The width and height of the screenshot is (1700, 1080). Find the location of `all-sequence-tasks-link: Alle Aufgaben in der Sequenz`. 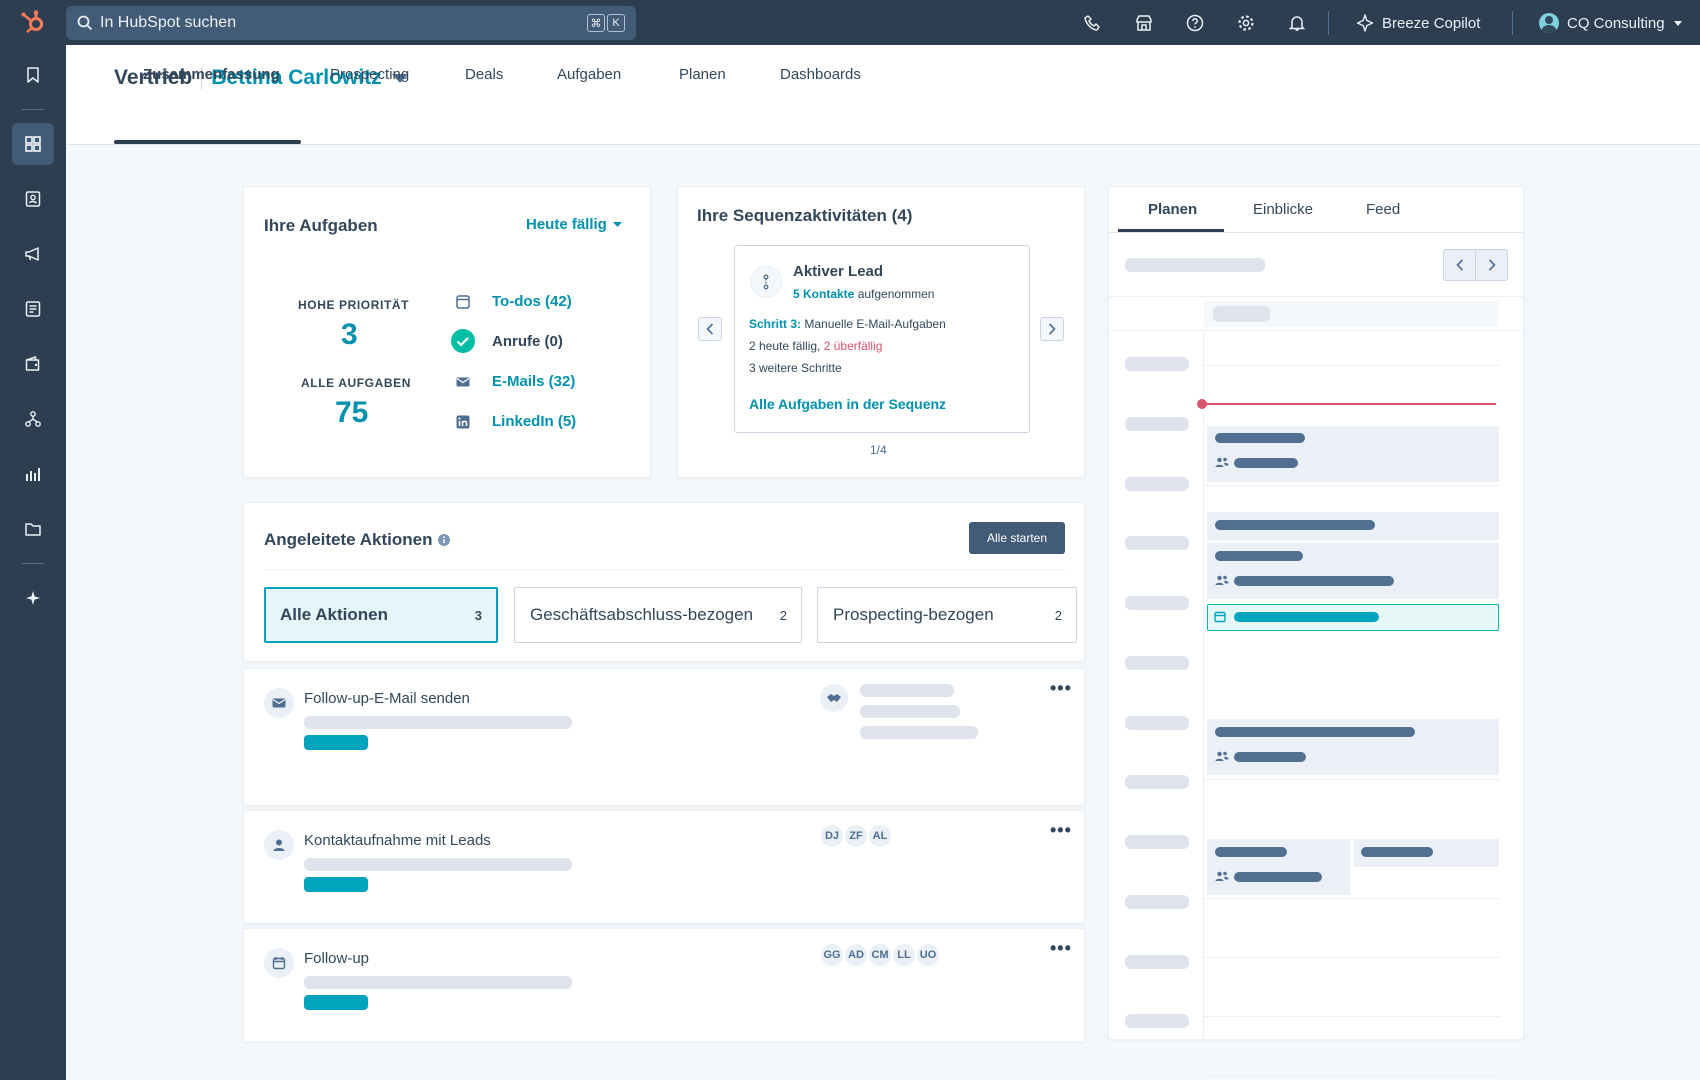

all-sequence-tasks-link: Alle Aufgaben in der Sequenz is located at coordinates (847, 404).